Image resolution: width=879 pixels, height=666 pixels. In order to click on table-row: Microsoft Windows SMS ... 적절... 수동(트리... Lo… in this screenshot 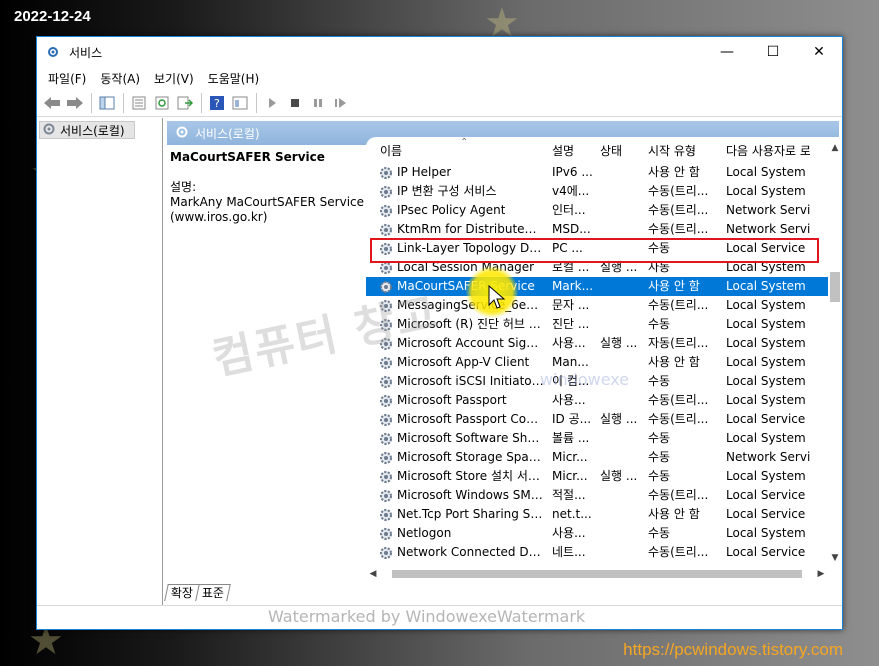, I will do `click(597, 495)`.